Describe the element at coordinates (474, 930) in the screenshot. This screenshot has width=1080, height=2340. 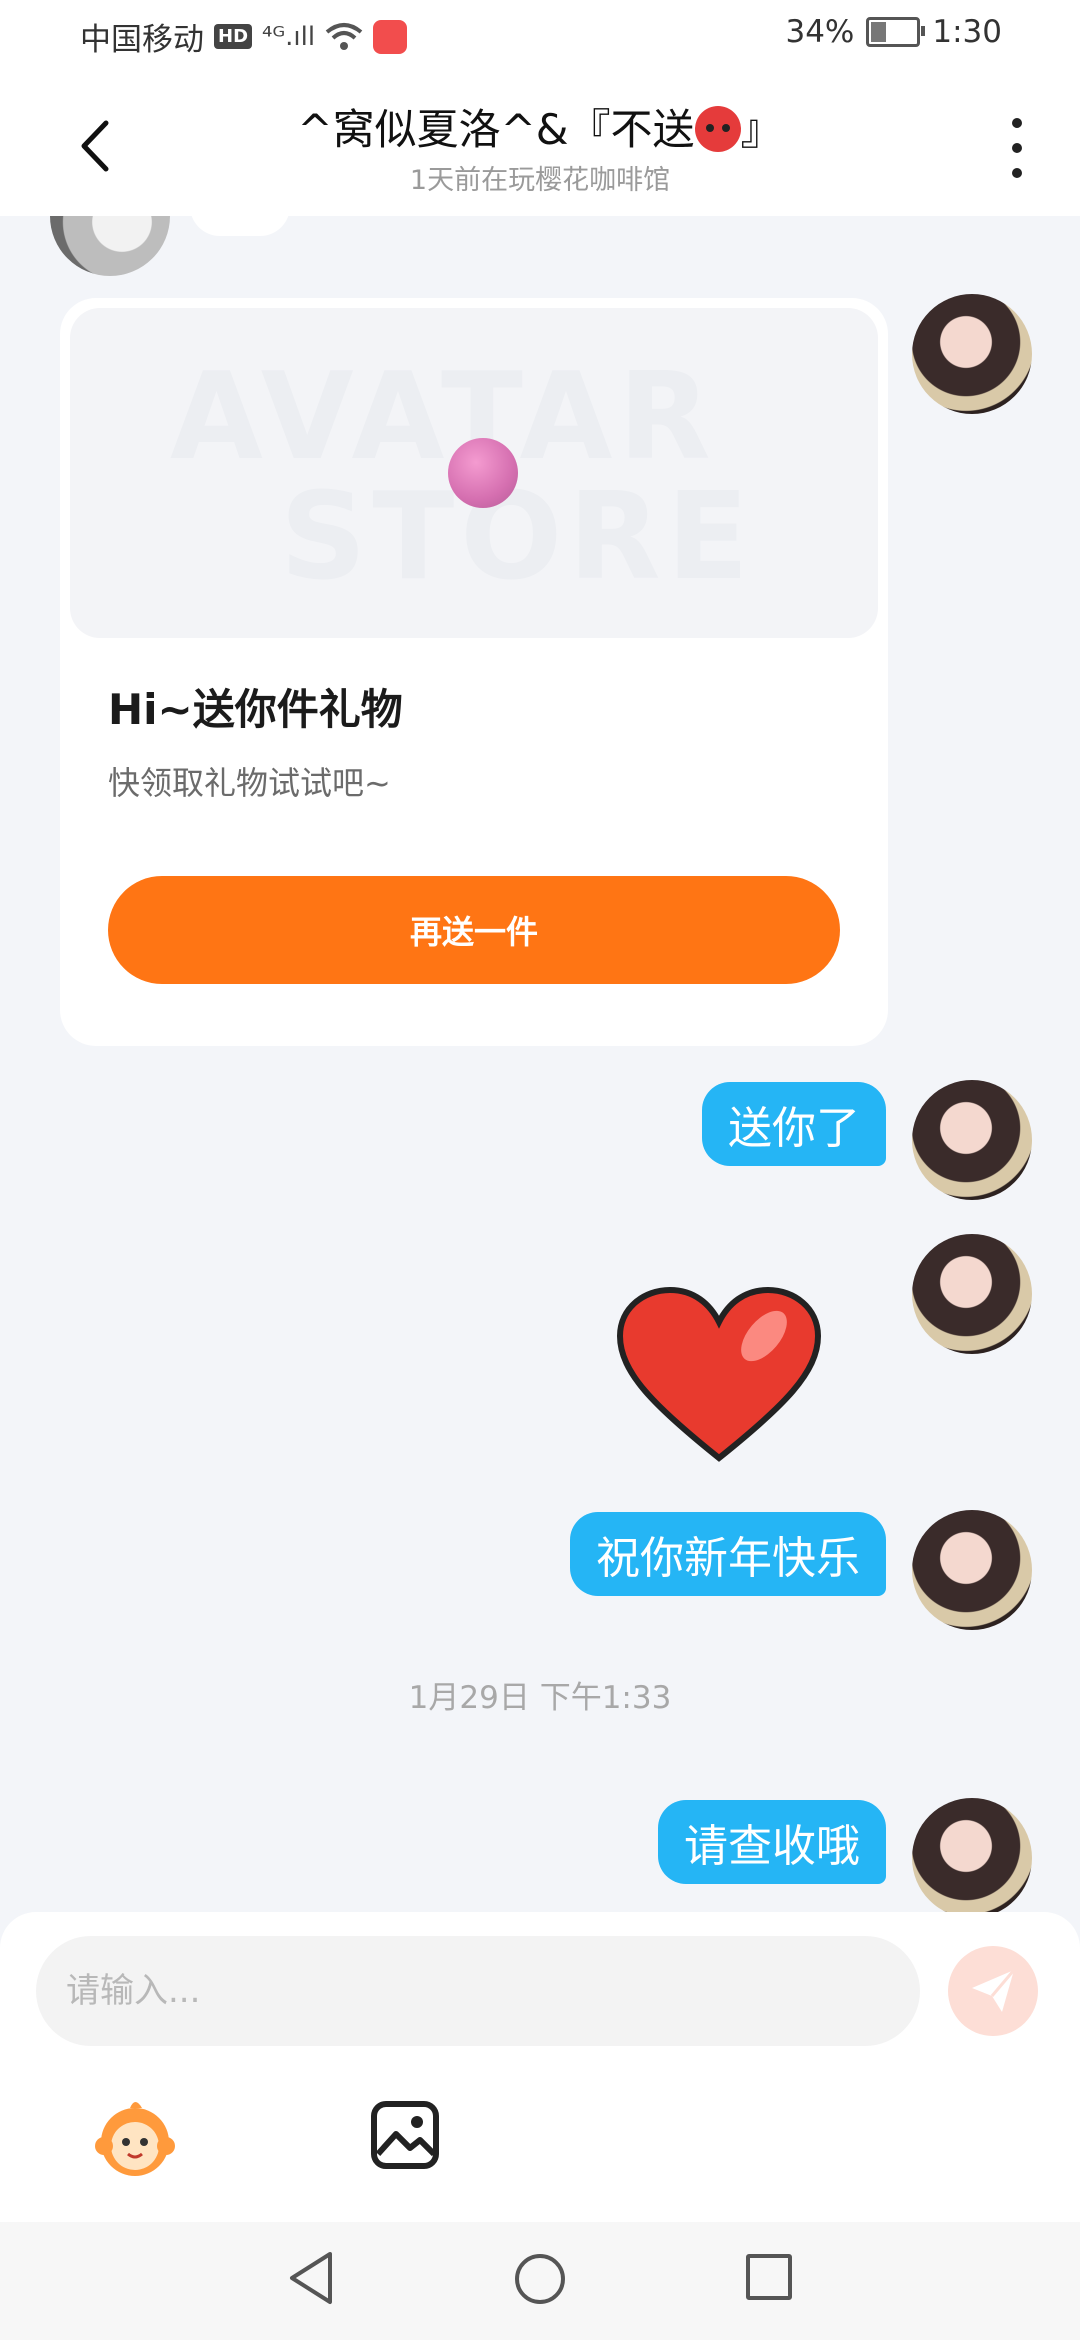
I see `send-another-gift-button: 再送一件` at that location.